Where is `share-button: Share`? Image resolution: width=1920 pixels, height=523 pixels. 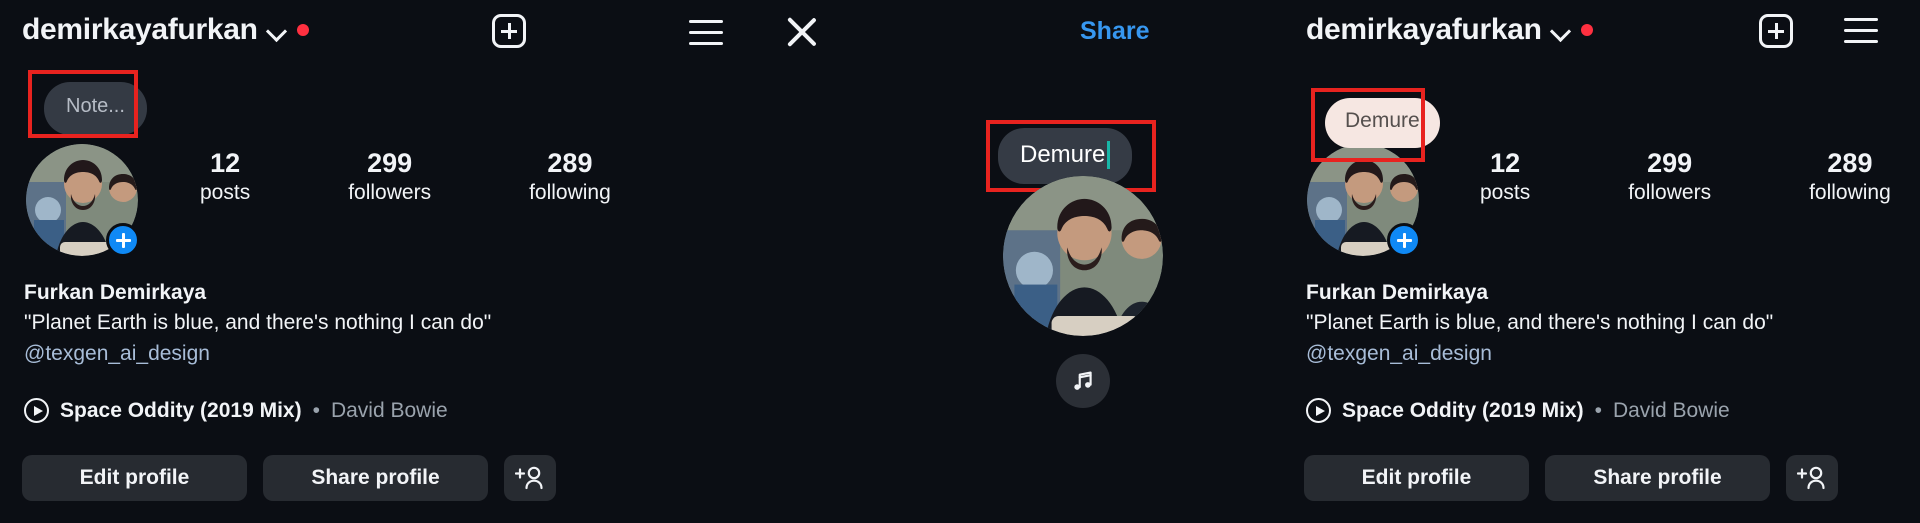
share-button: Share is located at coordinates (1114, 31).